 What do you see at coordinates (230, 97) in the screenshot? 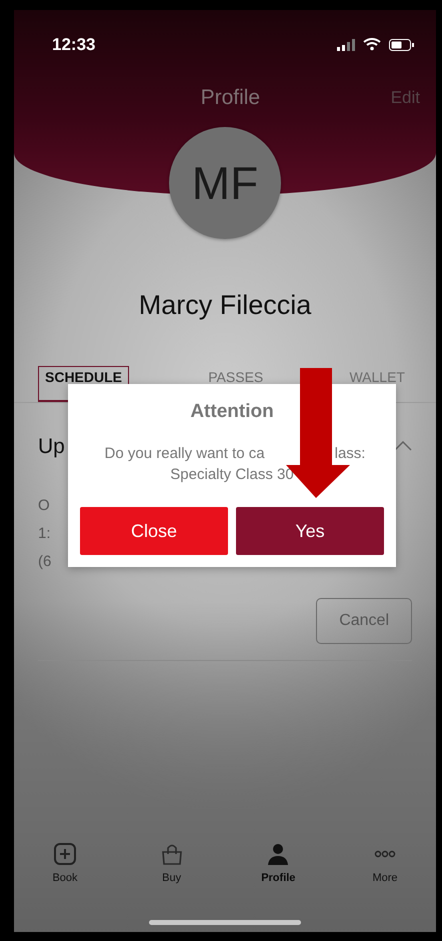
I see `page-title: Profile` at bounding box center [230, 97].